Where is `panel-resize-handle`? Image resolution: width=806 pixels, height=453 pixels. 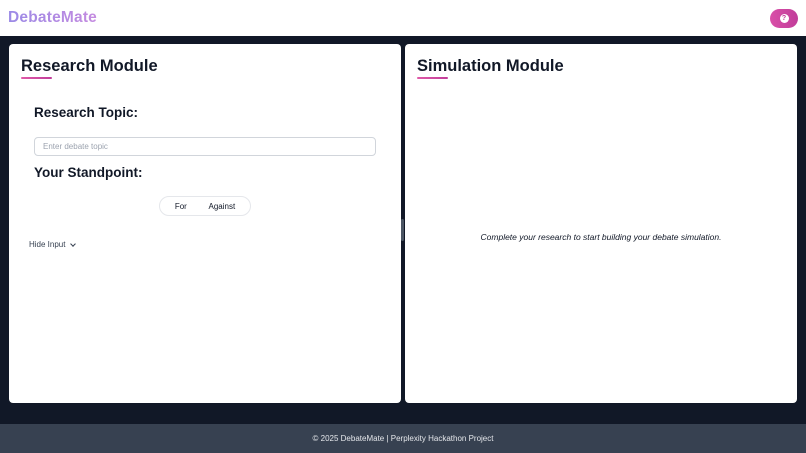
panel-resize-handle is located at coordinates (402, 230).